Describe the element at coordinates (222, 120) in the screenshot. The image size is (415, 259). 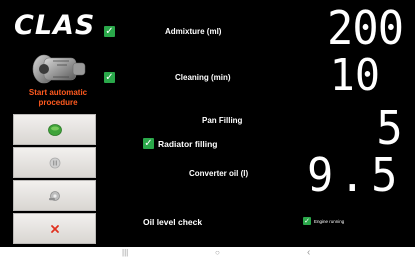
I see `pan-filling-label: Pan Filling` at that location.